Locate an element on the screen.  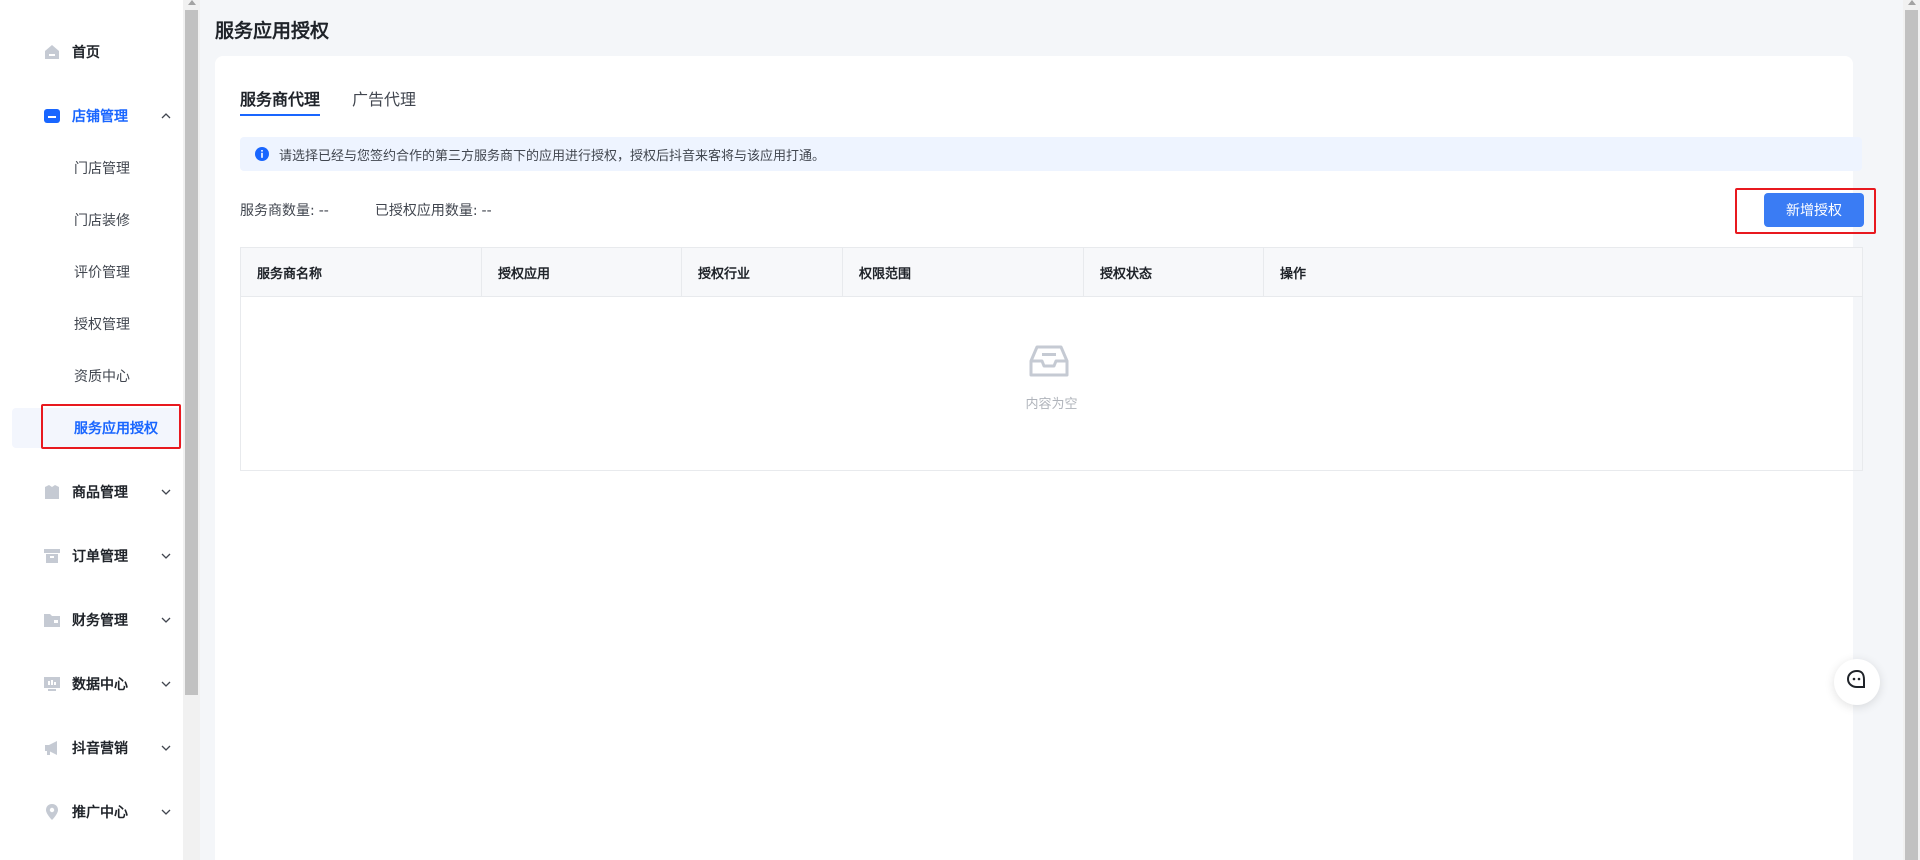
sidebar-scrollbar-thumb is located at coordinates (191, 352).